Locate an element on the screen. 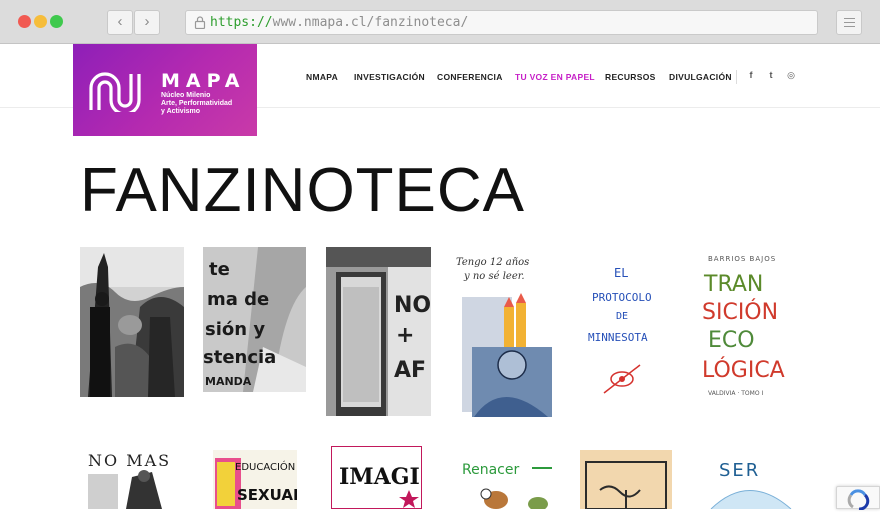  maximize-window-button is located at coordinates (56, 21).